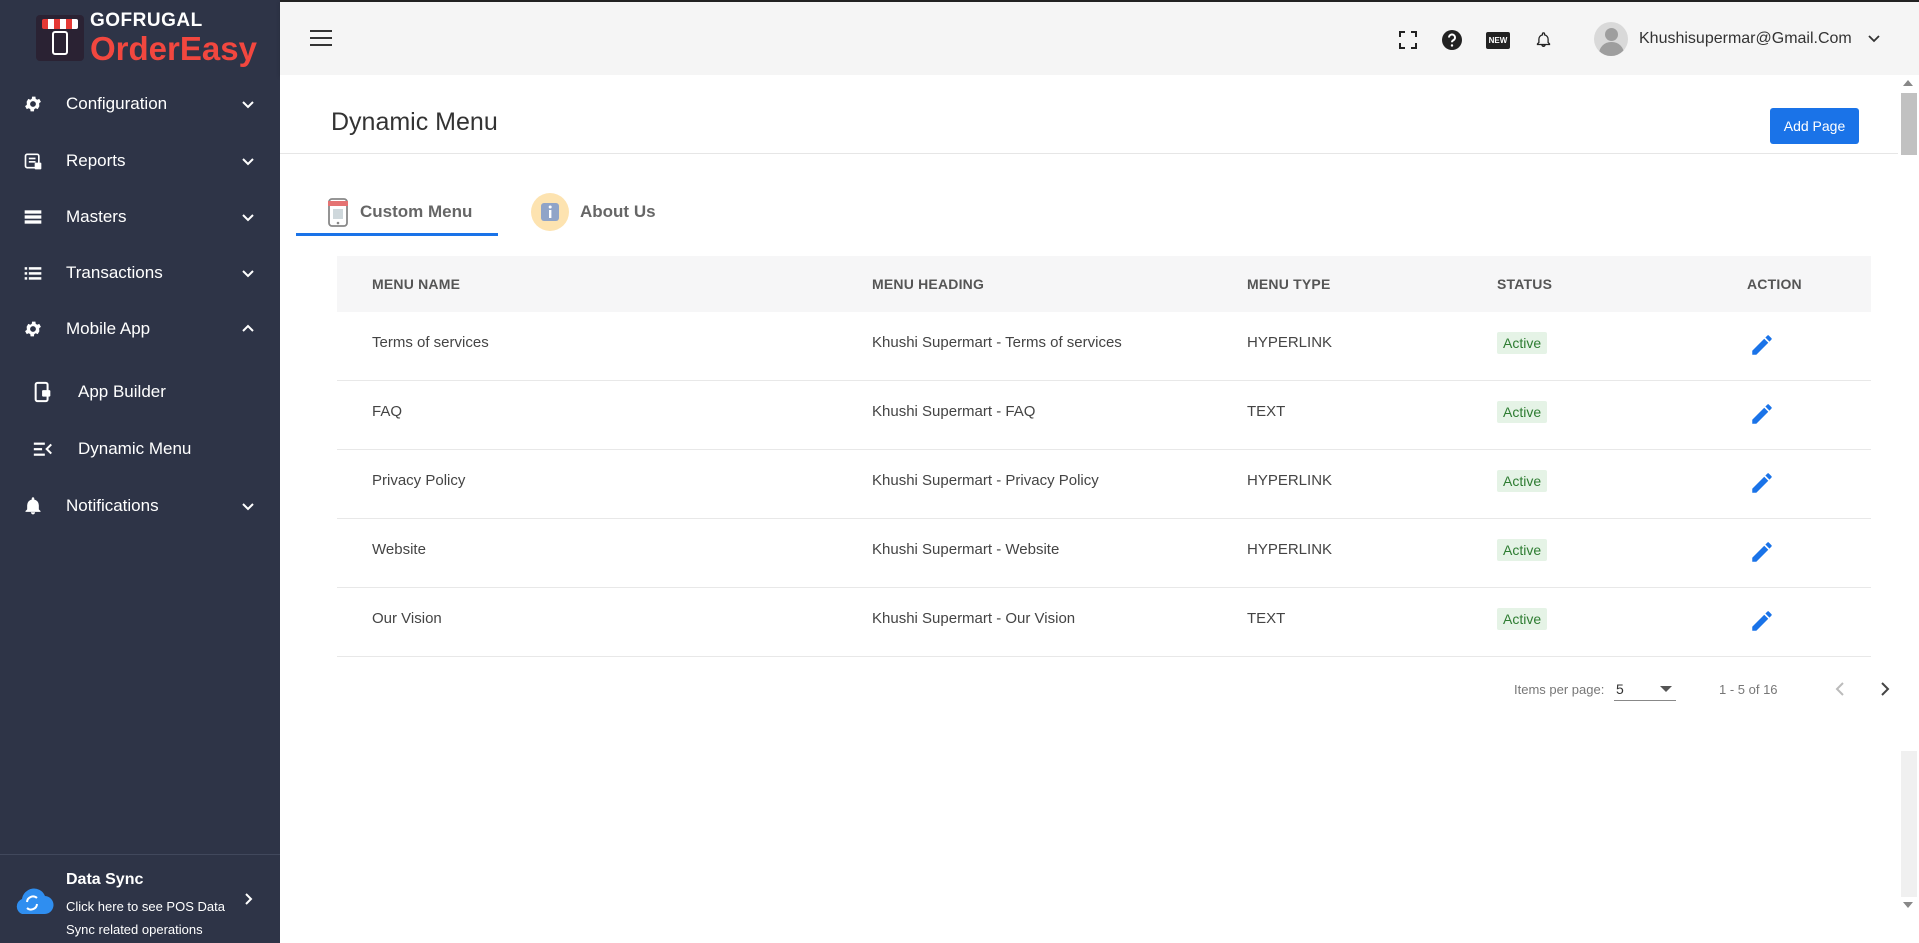 The width and height of the screenshot is (1919, 943). I want to click on new-badge: NEW, so click(1498, 40).